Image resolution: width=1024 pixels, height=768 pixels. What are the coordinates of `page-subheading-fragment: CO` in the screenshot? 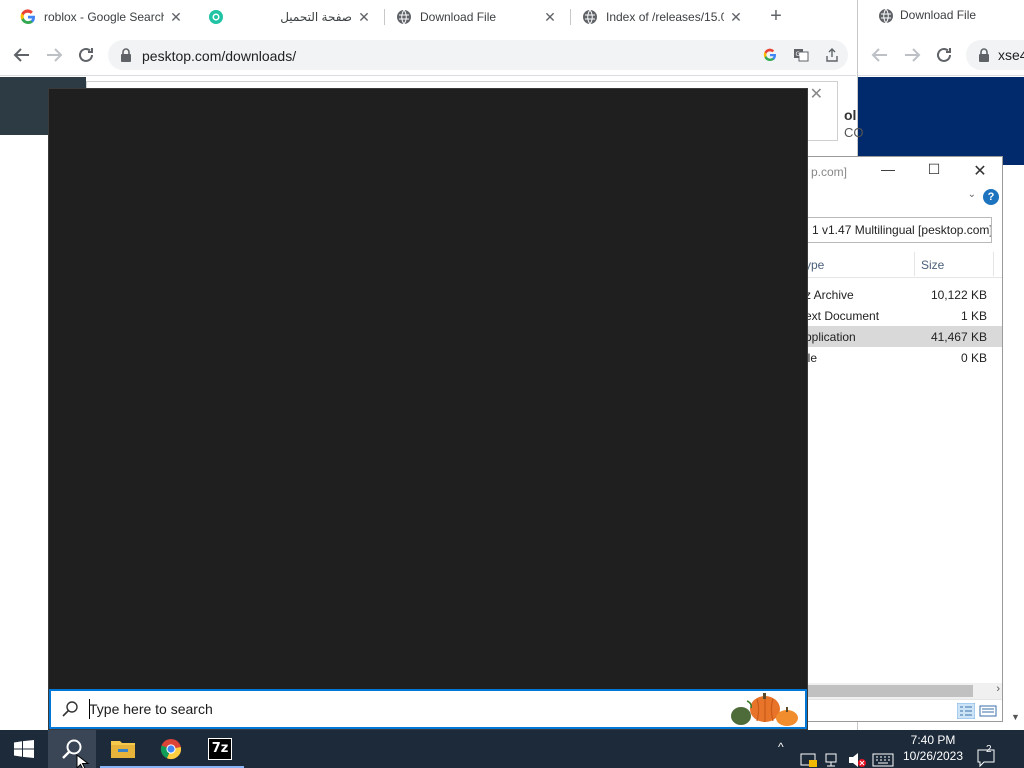 It's located at (854, 132).